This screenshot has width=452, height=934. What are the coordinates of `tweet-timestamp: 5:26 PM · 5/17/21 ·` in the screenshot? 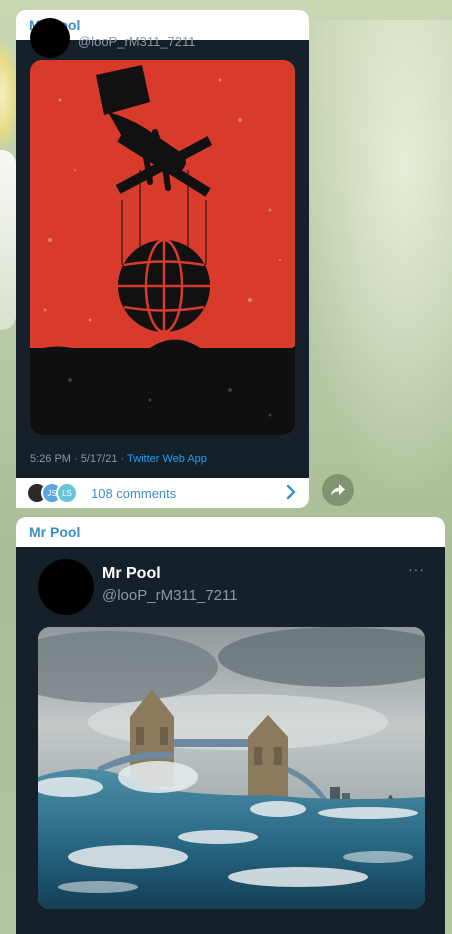 It's located at (79, 459).